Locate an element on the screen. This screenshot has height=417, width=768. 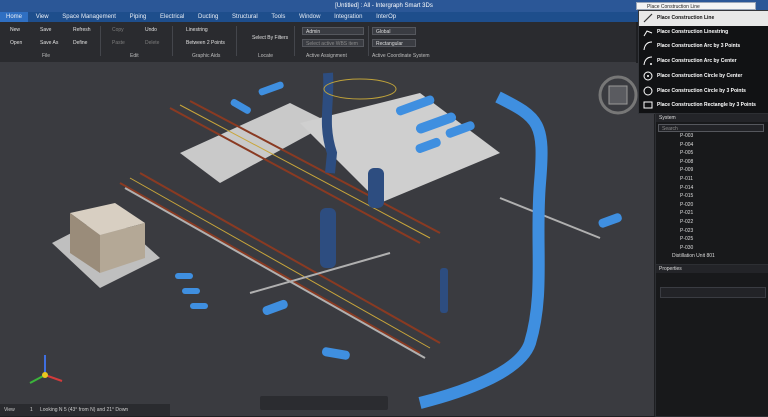
construction-rectangle-icon is located at coordinates (648, 105).